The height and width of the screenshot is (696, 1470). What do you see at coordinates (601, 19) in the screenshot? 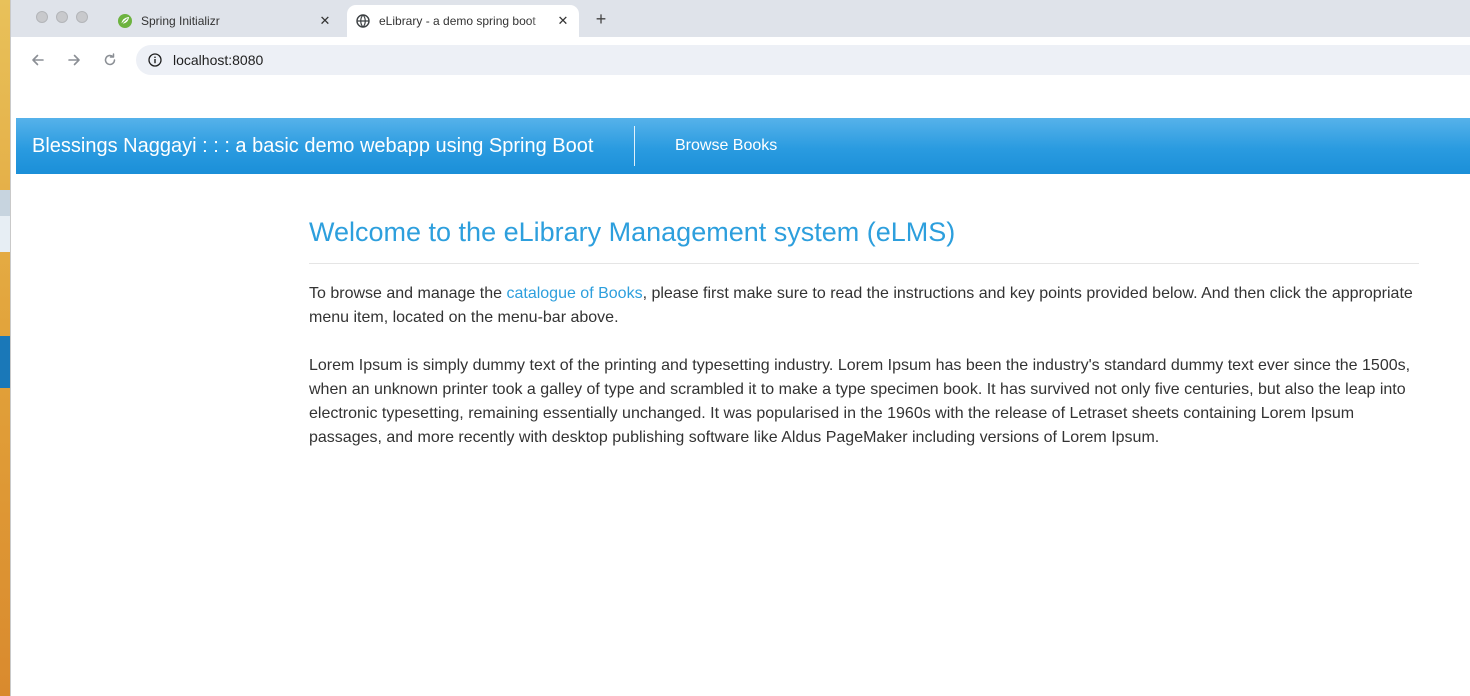
I see `new-tab-button: +` at bounding box center [601, 19].